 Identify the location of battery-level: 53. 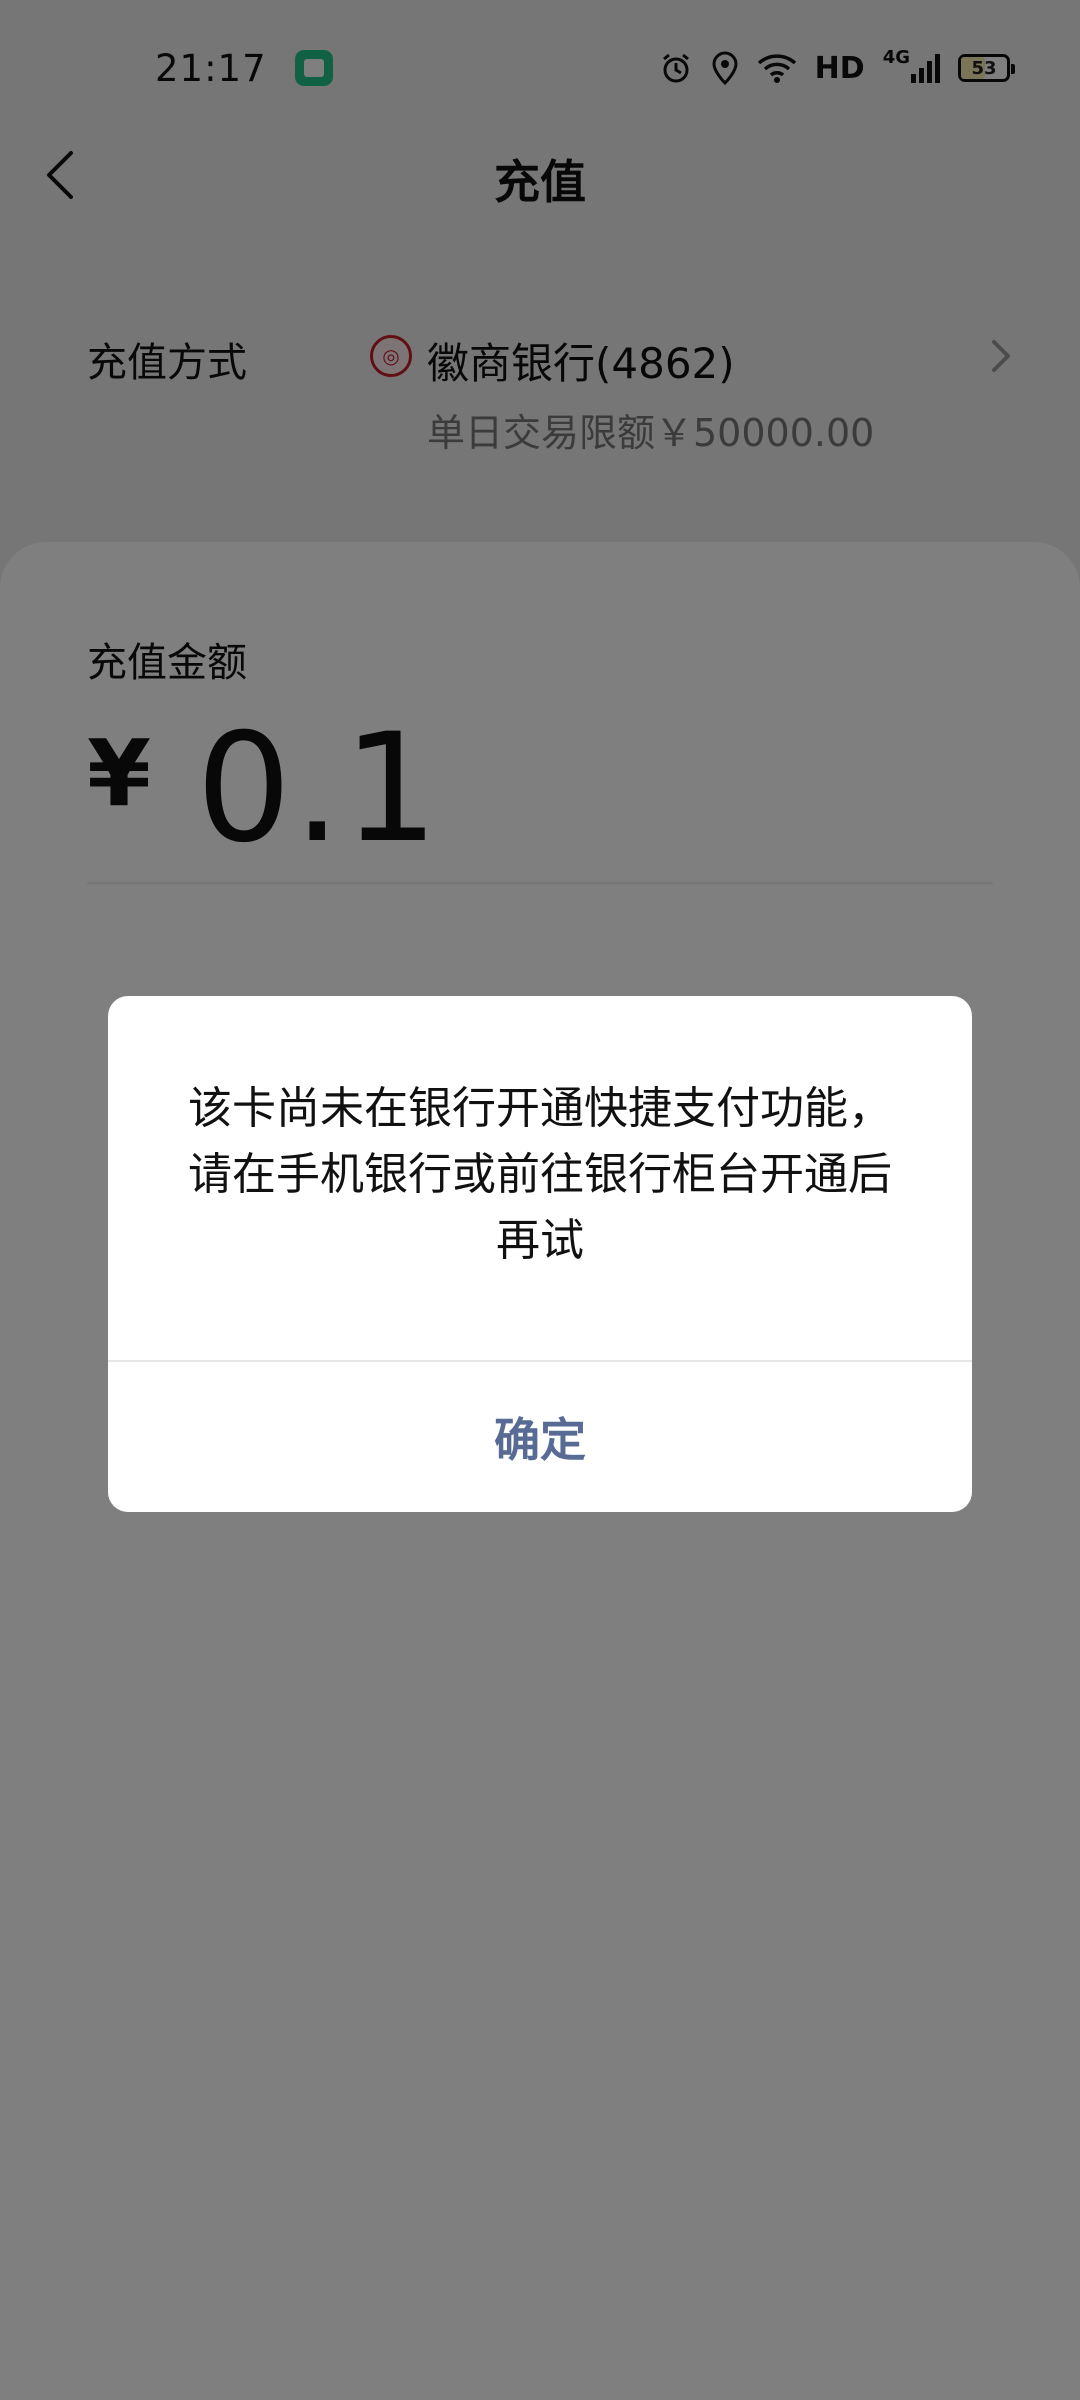
(984, 68).